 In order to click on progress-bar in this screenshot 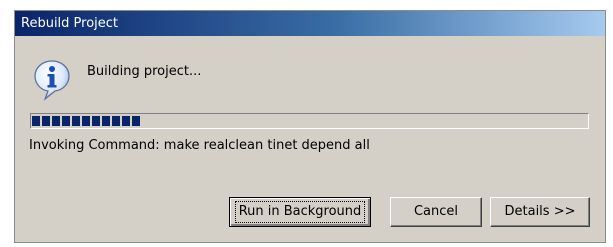, I will do `click(309, 121)`.